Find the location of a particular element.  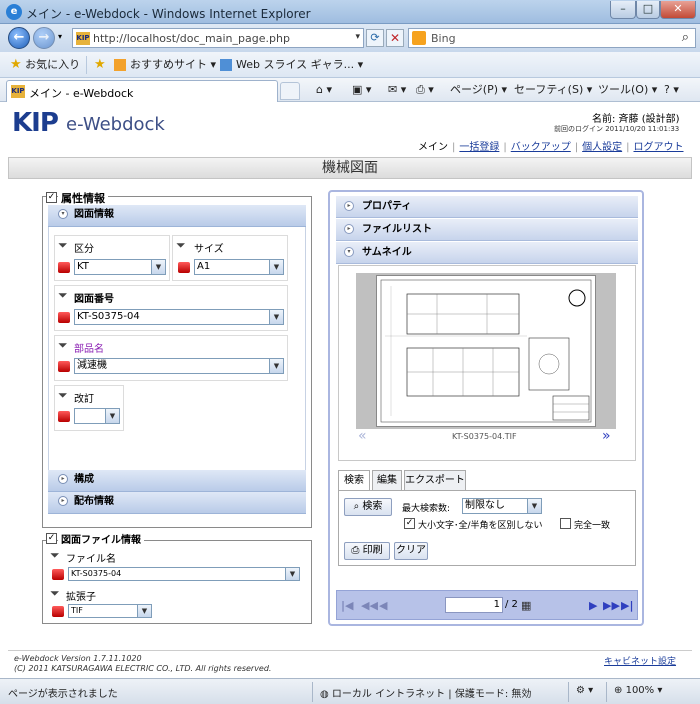

tools-menu: ツール(O) ▾ is located at coordinates (627, 90).